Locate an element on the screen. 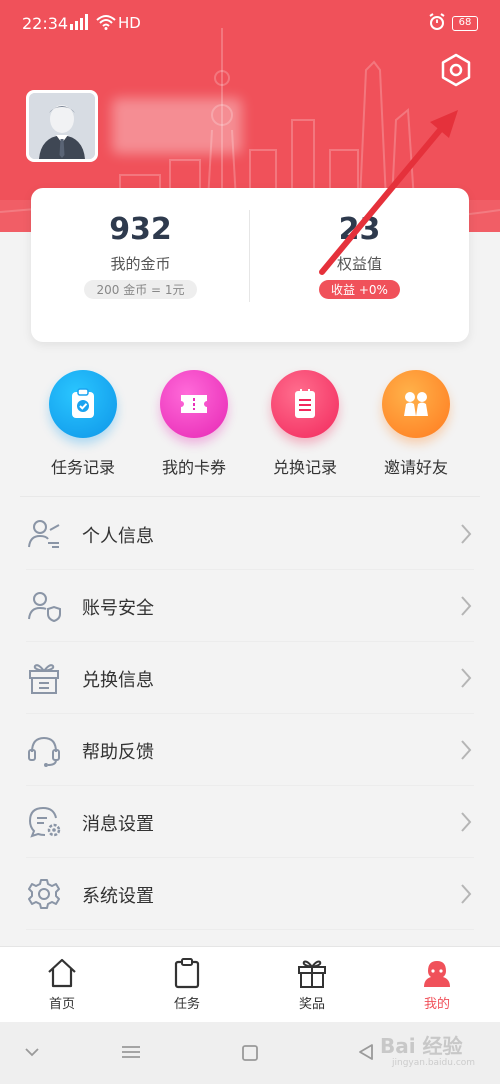 The width and height of the screenshot is (500, 1084). invite-friends-icon is located at coordinates (416, 404).